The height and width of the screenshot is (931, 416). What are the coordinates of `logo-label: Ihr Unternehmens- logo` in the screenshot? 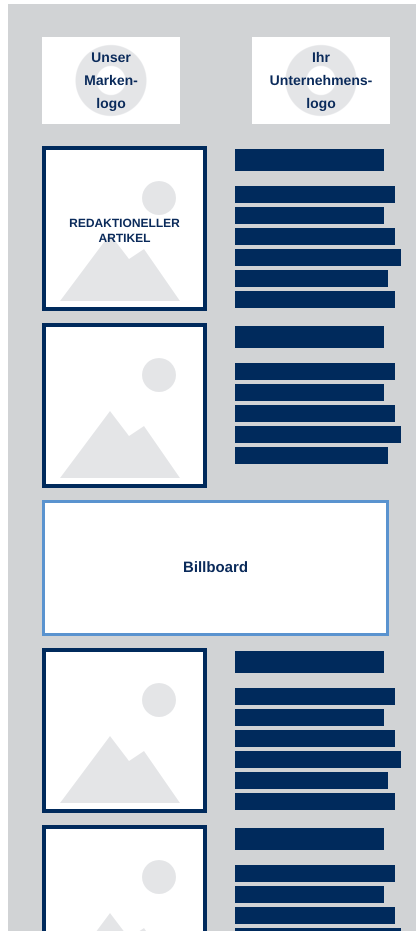 It's located at (321, 80).